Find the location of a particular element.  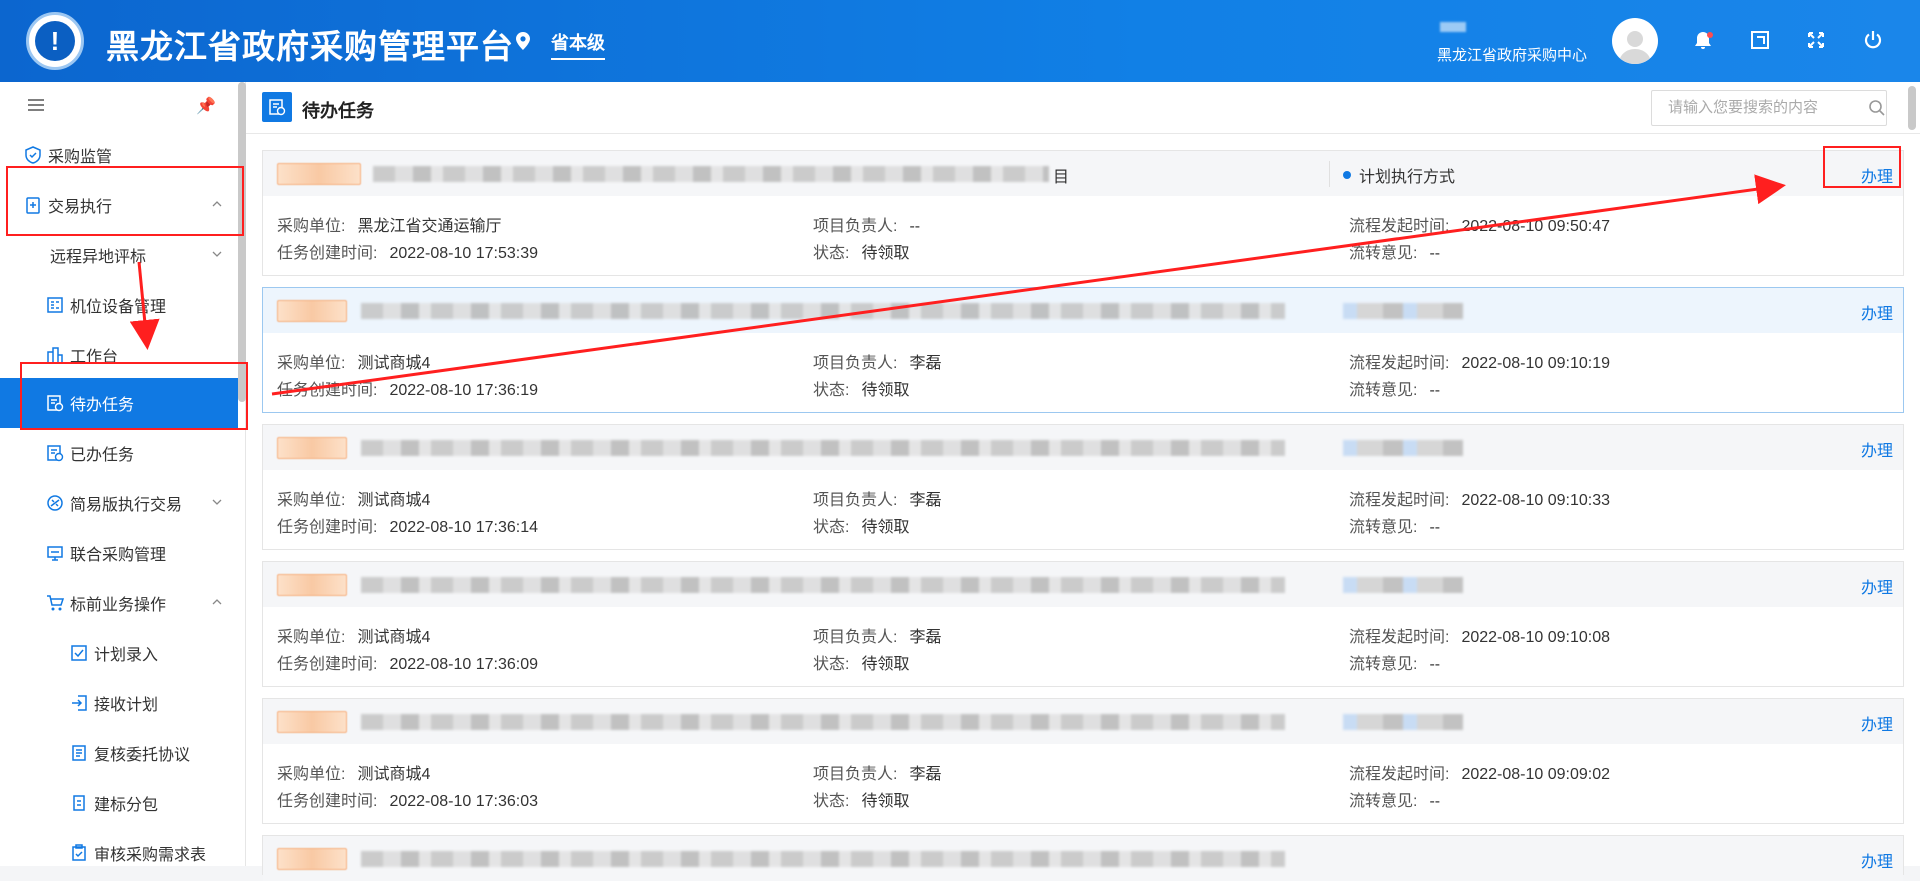

sidebar-item-label: 远程异地评标 is located at coordinates (98, 257).